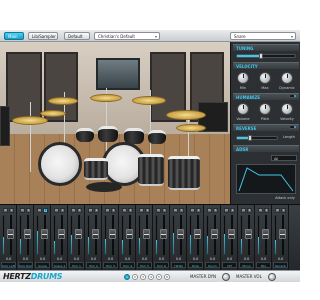 The image size is (320, 300). Describe the element at coordinates (144, 265) in the screenshot. I see `channel-name: Tom 5` at that location.